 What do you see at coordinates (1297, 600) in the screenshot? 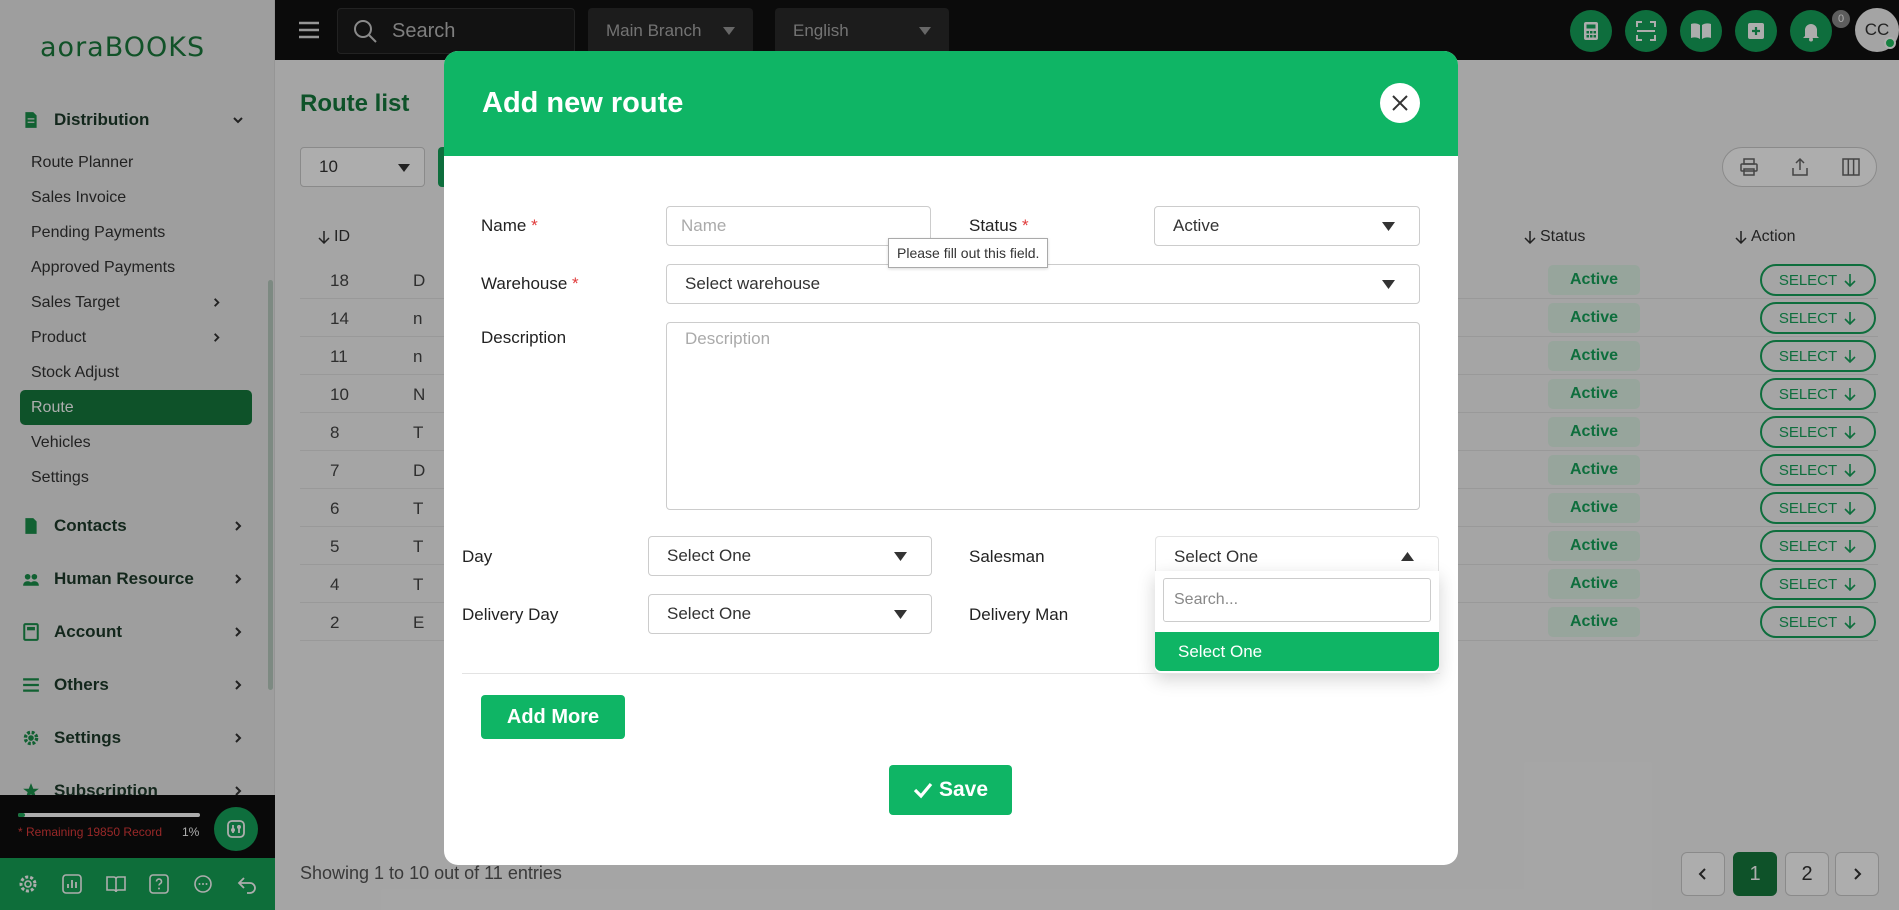
I see `dropdown-search-input` at bounding box center [1297, 600].